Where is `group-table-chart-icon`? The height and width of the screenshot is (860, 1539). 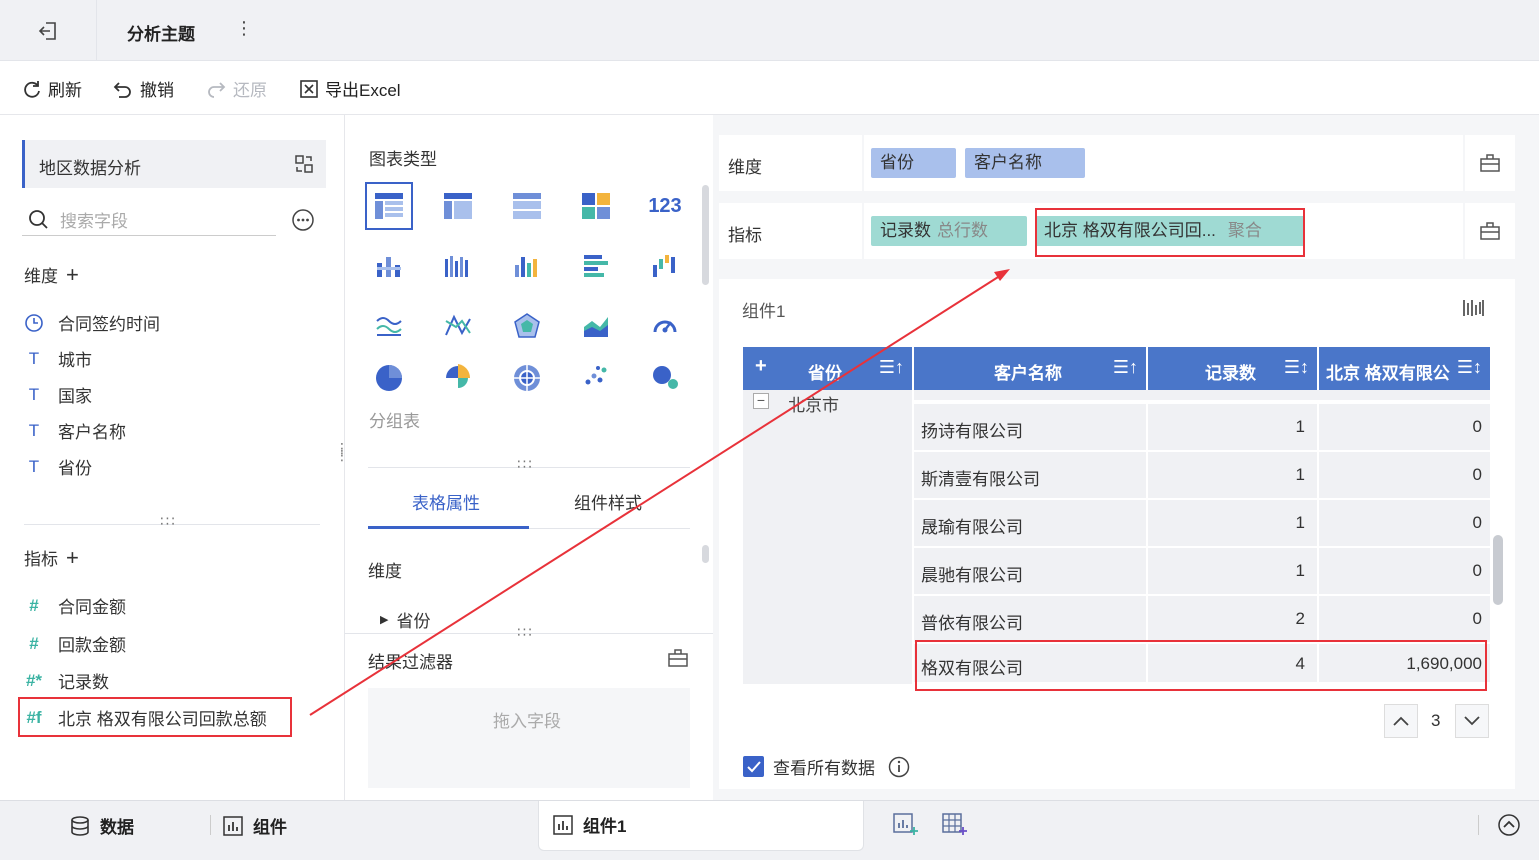
group-table-chart-icon is located at coordinates (389, 206).